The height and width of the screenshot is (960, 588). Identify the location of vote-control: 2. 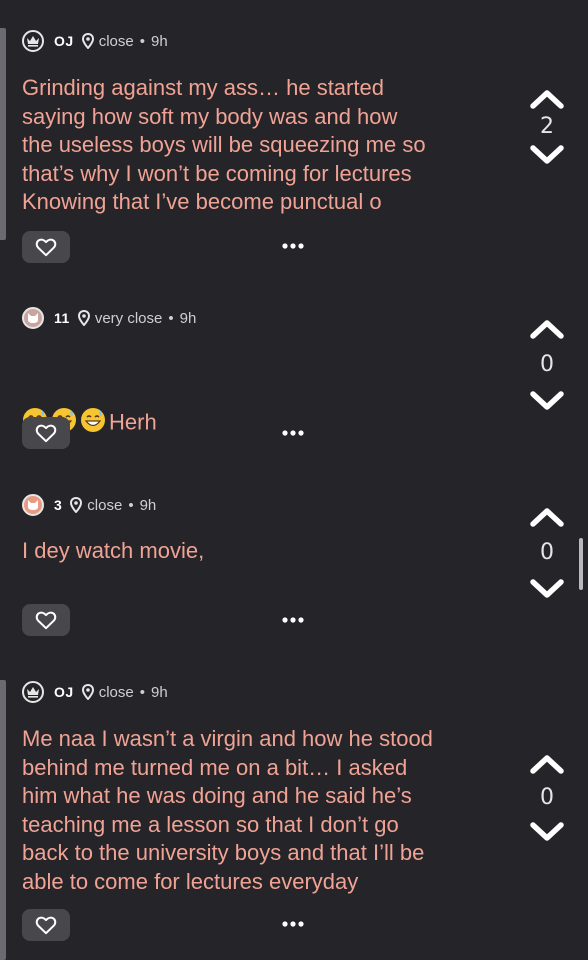
(547, 127).